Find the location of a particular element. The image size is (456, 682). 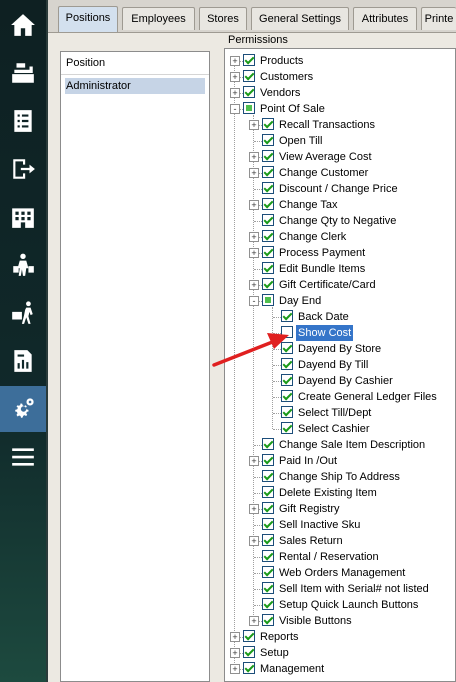

tree-node-vendors: + Vendors is located at coordinates (340, 93).